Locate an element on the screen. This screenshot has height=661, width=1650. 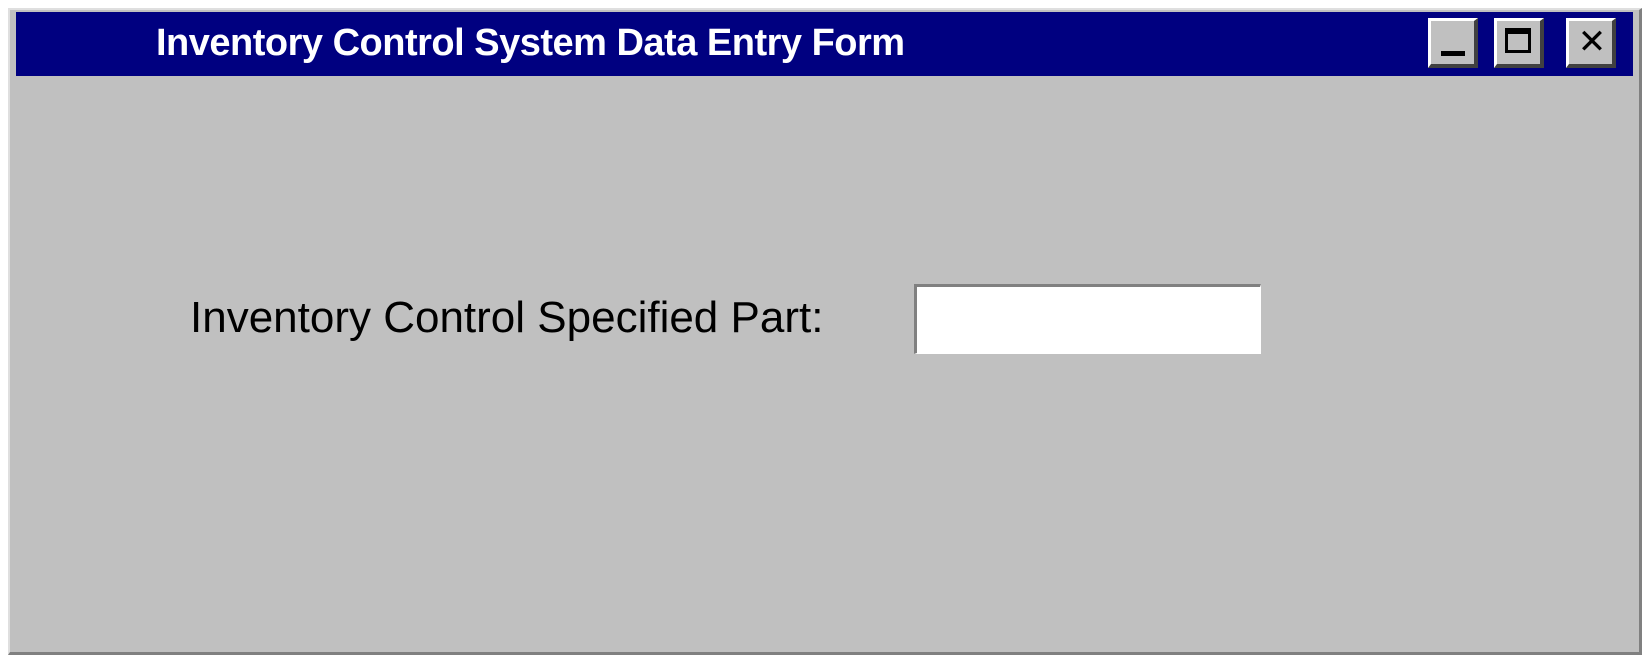
maximize-button is located at coordinates (1519, 43).